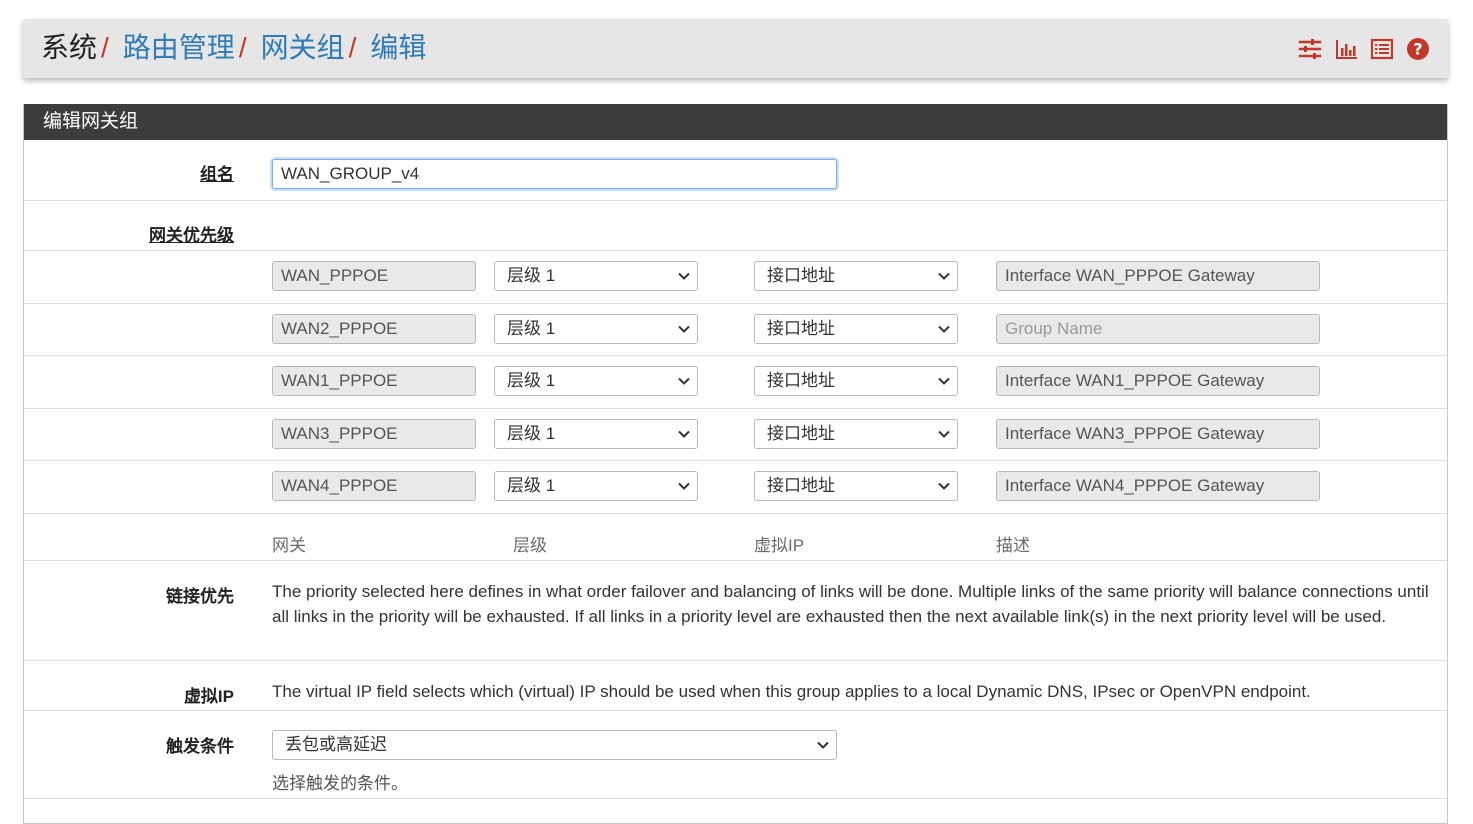  Describe the element at coordinates (1382, 49) in the screenshot. I see `list-icon` at that location.